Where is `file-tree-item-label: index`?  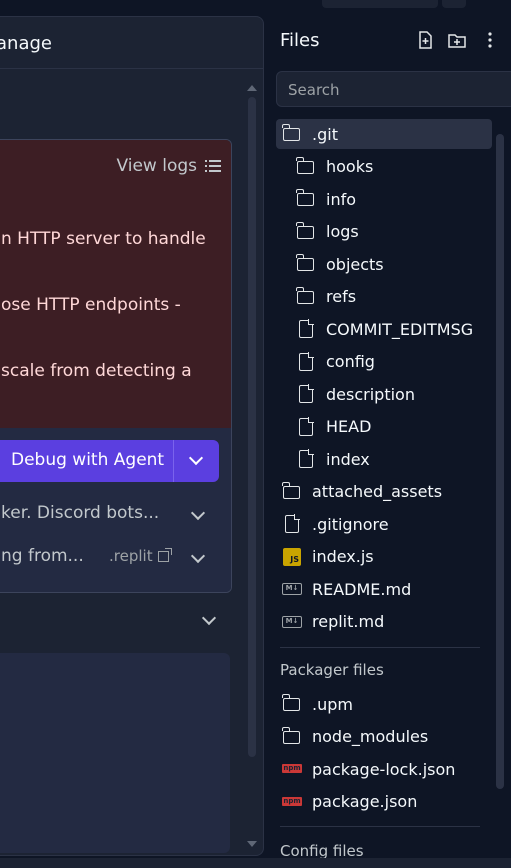
file-tree-item-label: index is located at coordinates (348, 459).